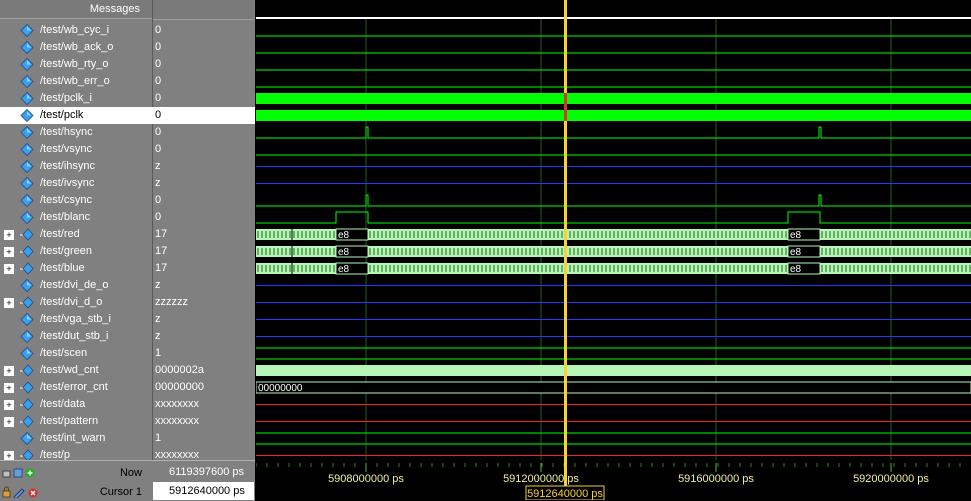 The height and width of the screenshot is (501, 971). I want to click on signal-name: /test/dvi_d_o, so click(71, 302).